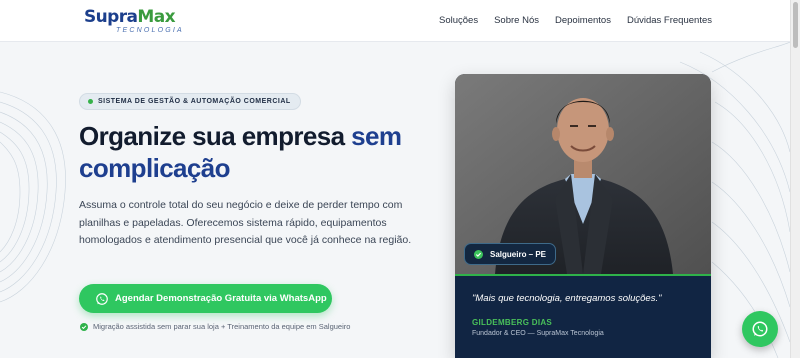 The width and height of the screenshot is (800, 358). What do you see at coordinates (156, 17) in the screenshot?
I see `logo-max: Max` at bounding box center [156, 17].